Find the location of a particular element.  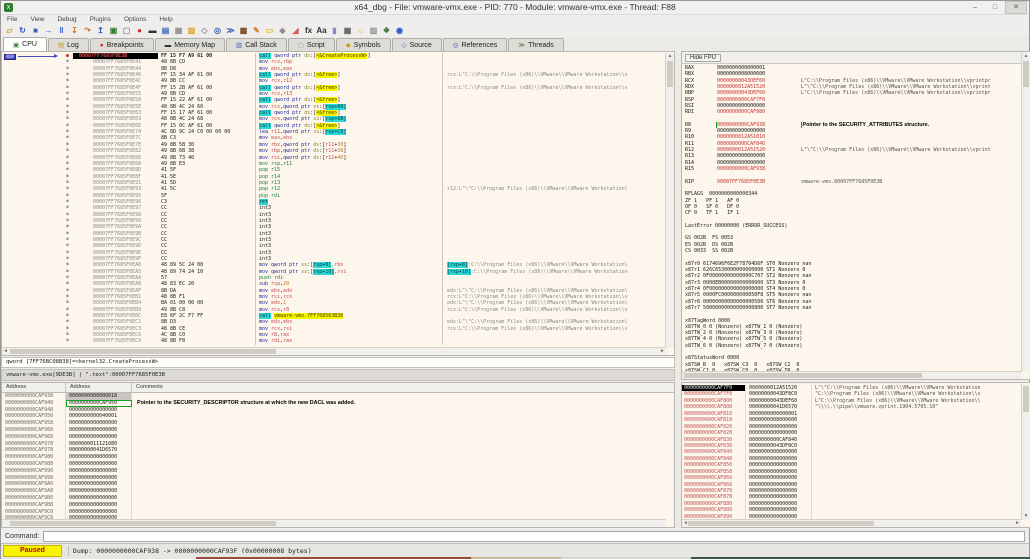

registers-horizontal-scrollbar is located at coordinates (852, 375).